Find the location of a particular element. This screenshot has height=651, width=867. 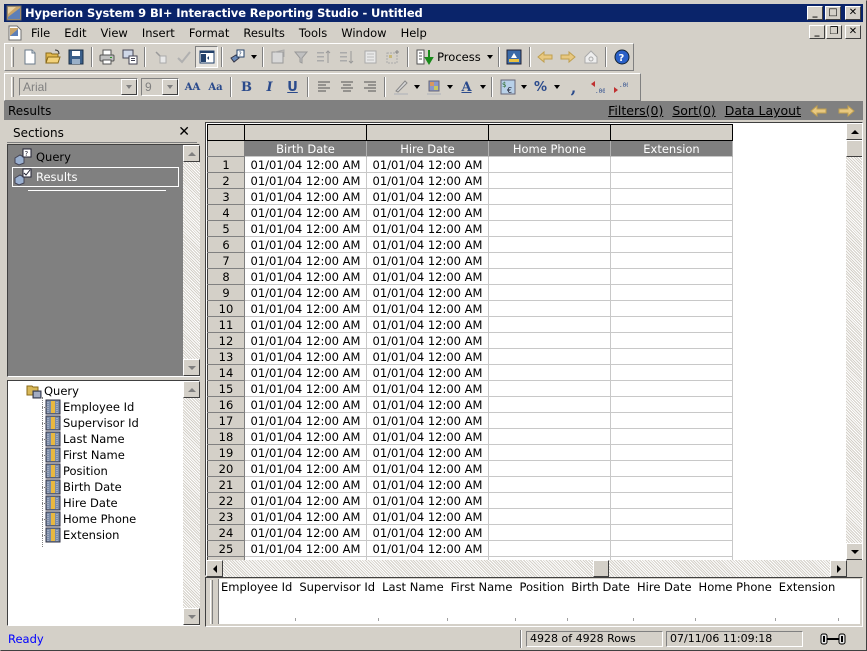

percent-dropdown is located at coordinates (557, 87).